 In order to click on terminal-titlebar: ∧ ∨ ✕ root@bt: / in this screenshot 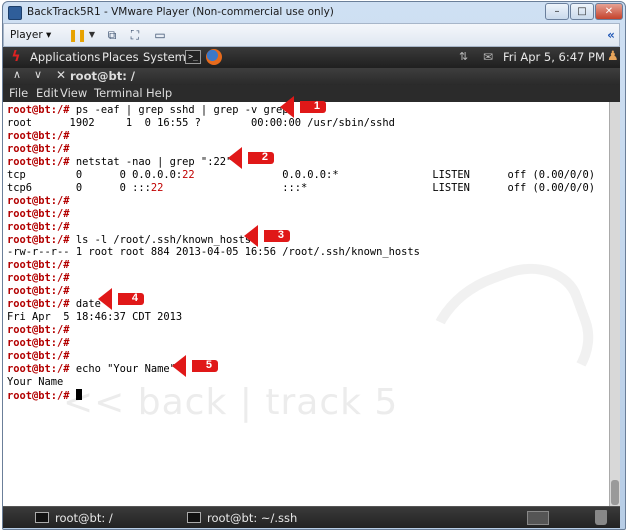, I will do `click(311, 76)`.